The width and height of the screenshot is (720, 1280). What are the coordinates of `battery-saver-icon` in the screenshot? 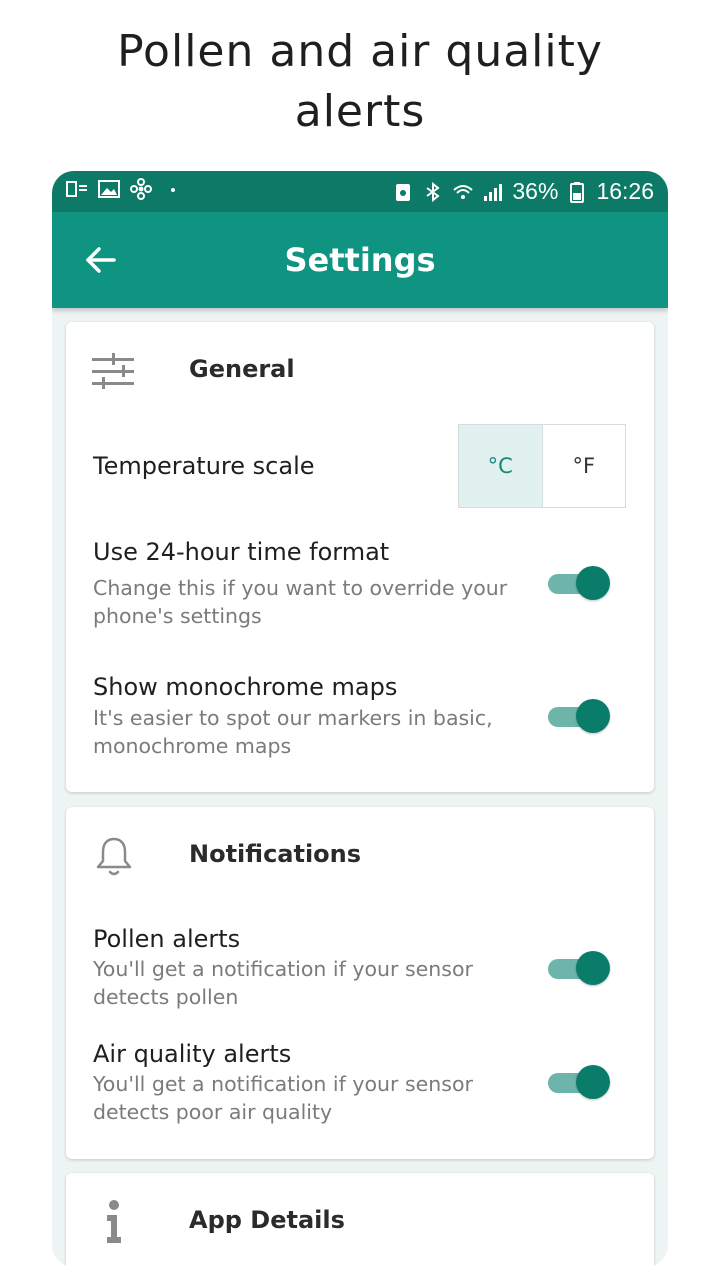 It's located at (403, 192).